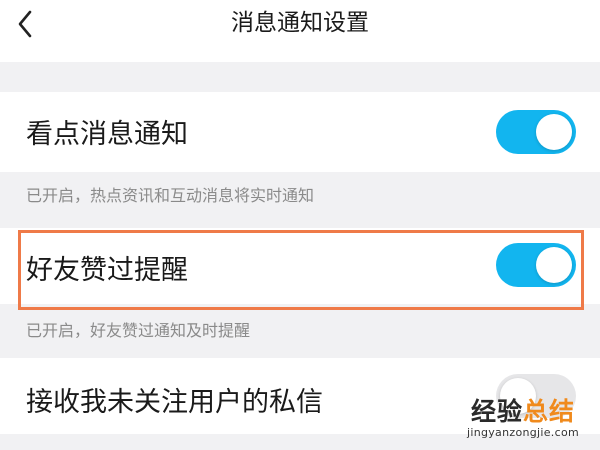  What do you see at coordinates (170, 195) in the screenshot?
I see `setting-hint: 已开启，热点资讯和互动消息将实时通知` at bounding box center [170, 195].